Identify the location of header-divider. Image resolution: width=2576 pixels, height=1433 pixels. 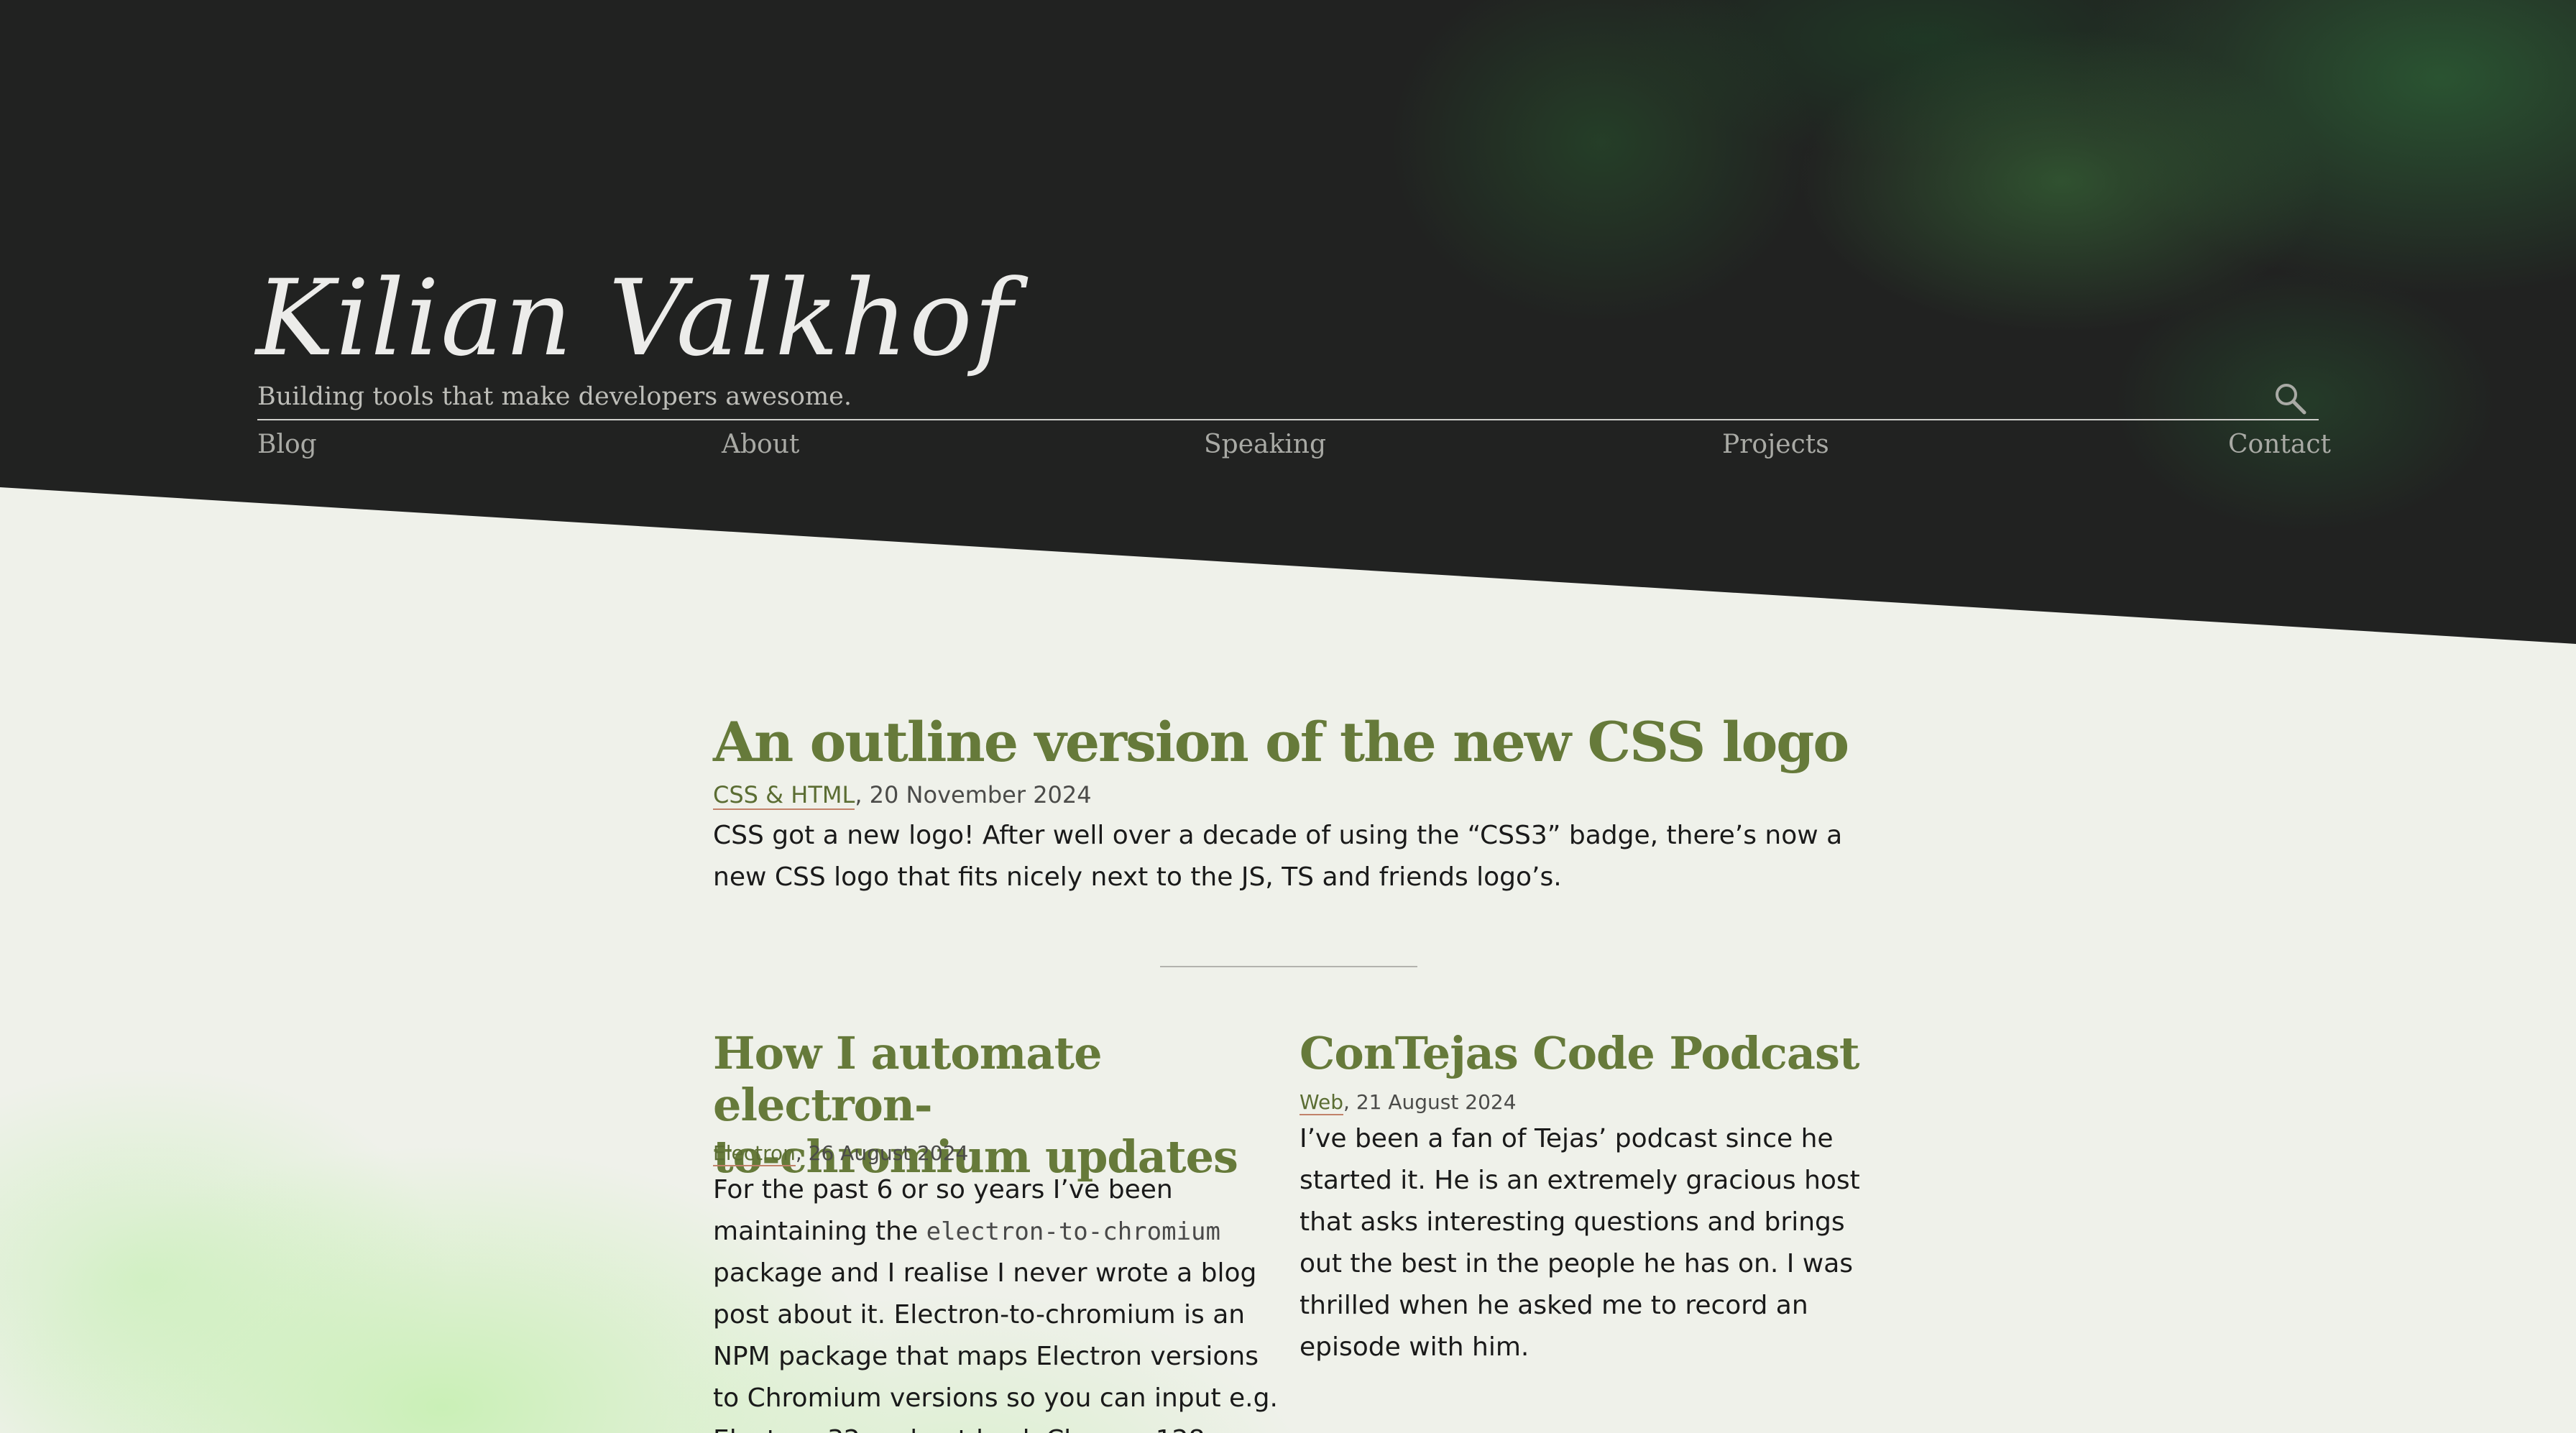
(1288, 419).